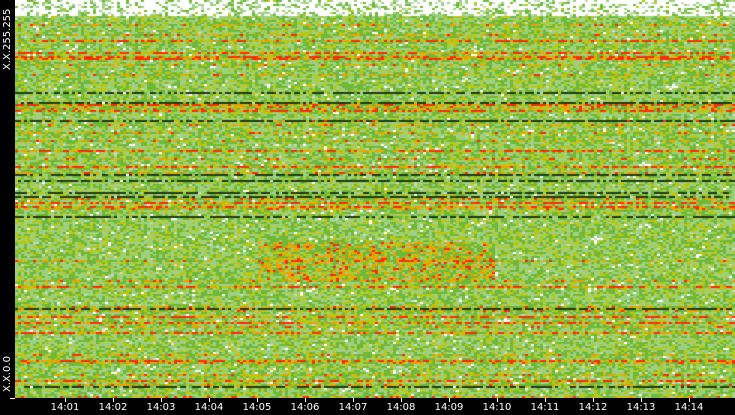 This screenshot has height=415, width=735. What do you see at coordinates (641, 407) in the screenshot?
I see `x-tick-label: 14:13` at bounding box center [641, 407].